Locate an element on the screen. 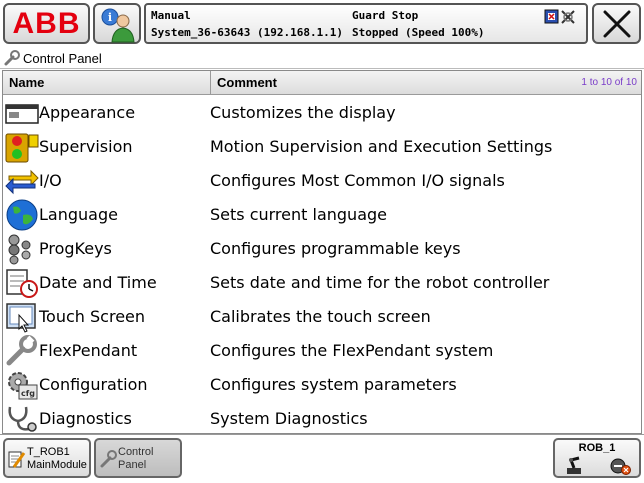  row-name: Configuration is located at coordinates (93, 384).